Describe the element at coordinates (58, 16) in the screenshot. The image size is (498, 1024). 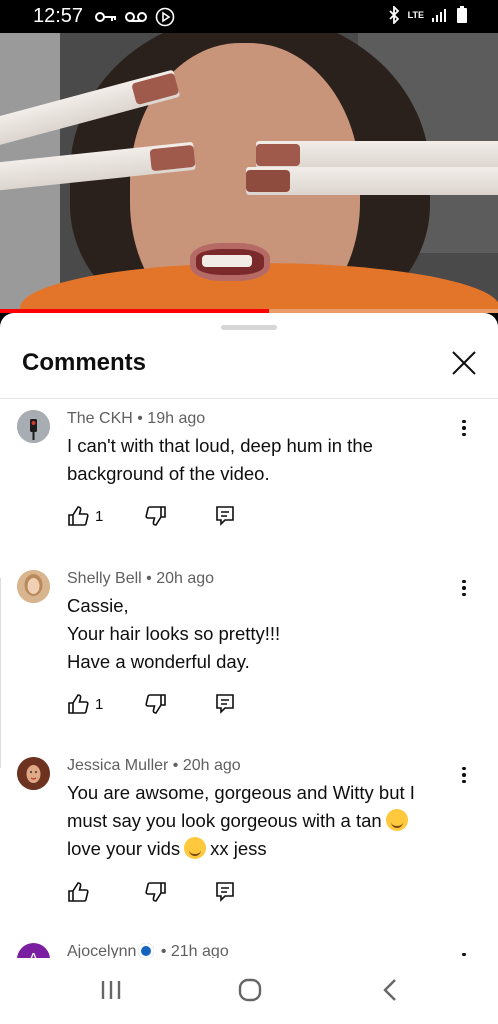
I see `status-time: 12:57` at that location.